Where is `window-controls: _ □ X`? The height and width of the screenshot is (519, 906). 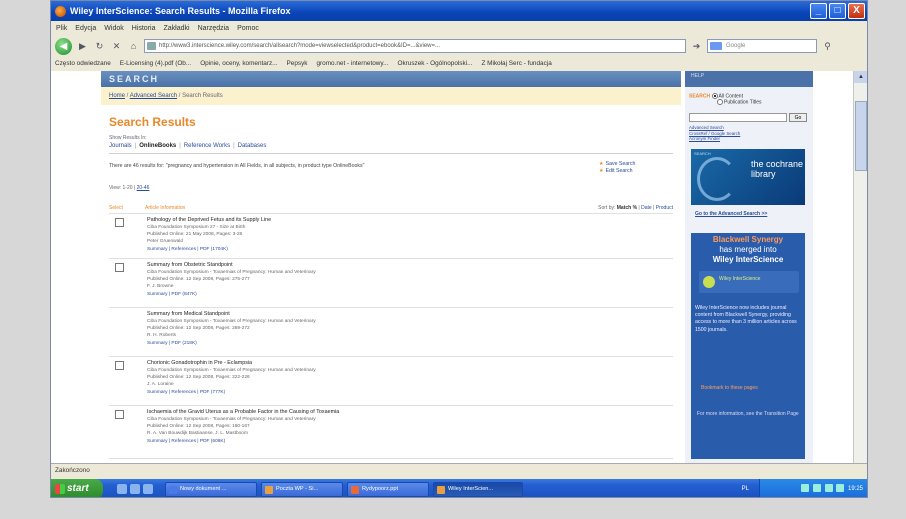 window-controls: _ □ X is located at coordinates (837, 11).